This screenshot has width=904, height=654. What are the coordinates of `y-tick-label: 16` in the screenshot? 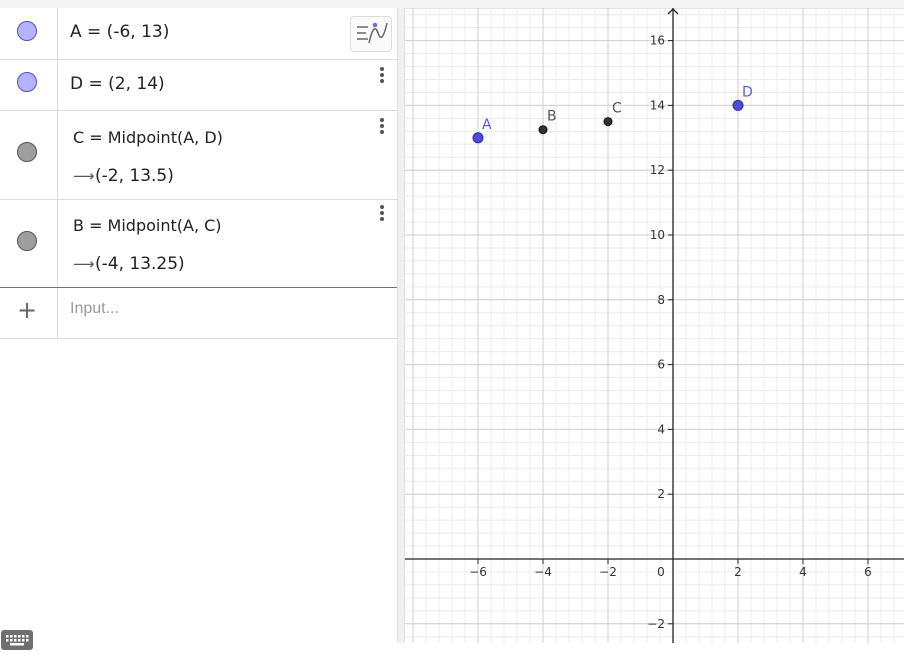 It's located at (657, 41).